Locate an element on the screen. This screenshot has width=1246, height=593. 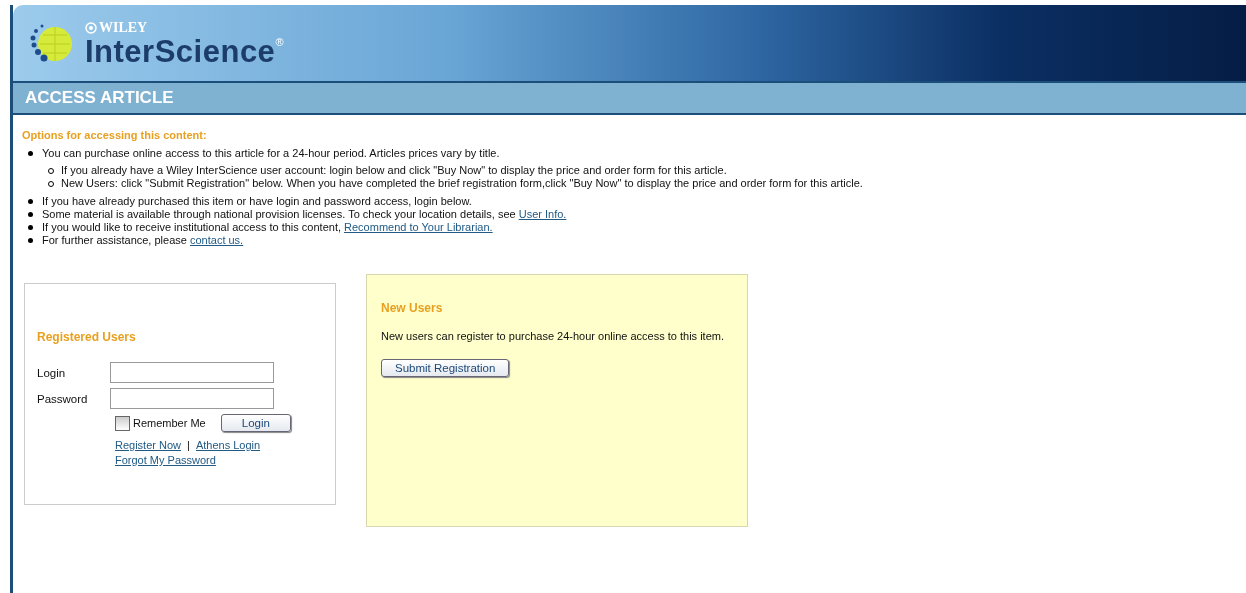
option-text: Some material is available through national provision licenses. To check your location details, see User Info. is located at coordinates (304, 214).